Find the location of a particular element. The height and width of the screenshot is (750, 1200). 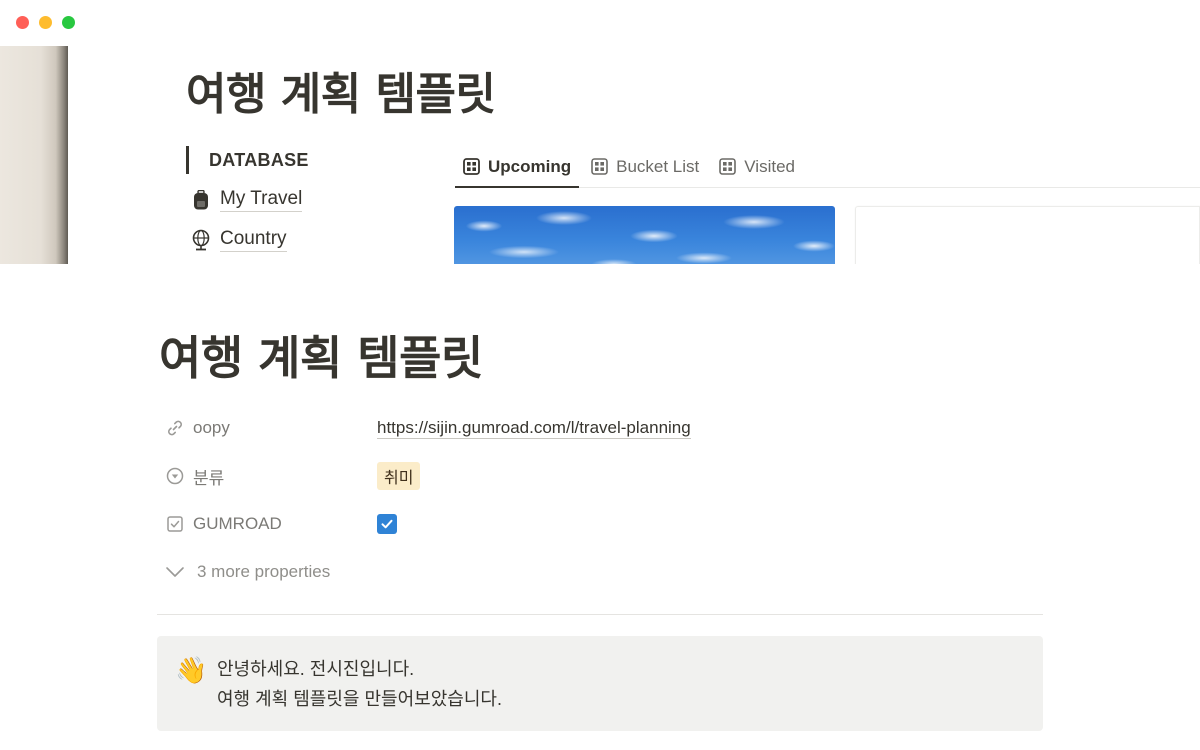

property-name: oopy is located at coordinates (267, 428).